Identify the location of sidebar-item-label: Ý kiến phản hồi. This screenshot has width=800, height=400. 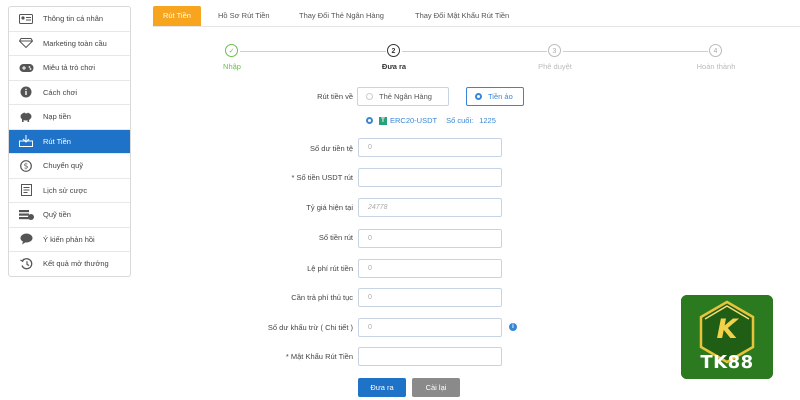
(69, 239).